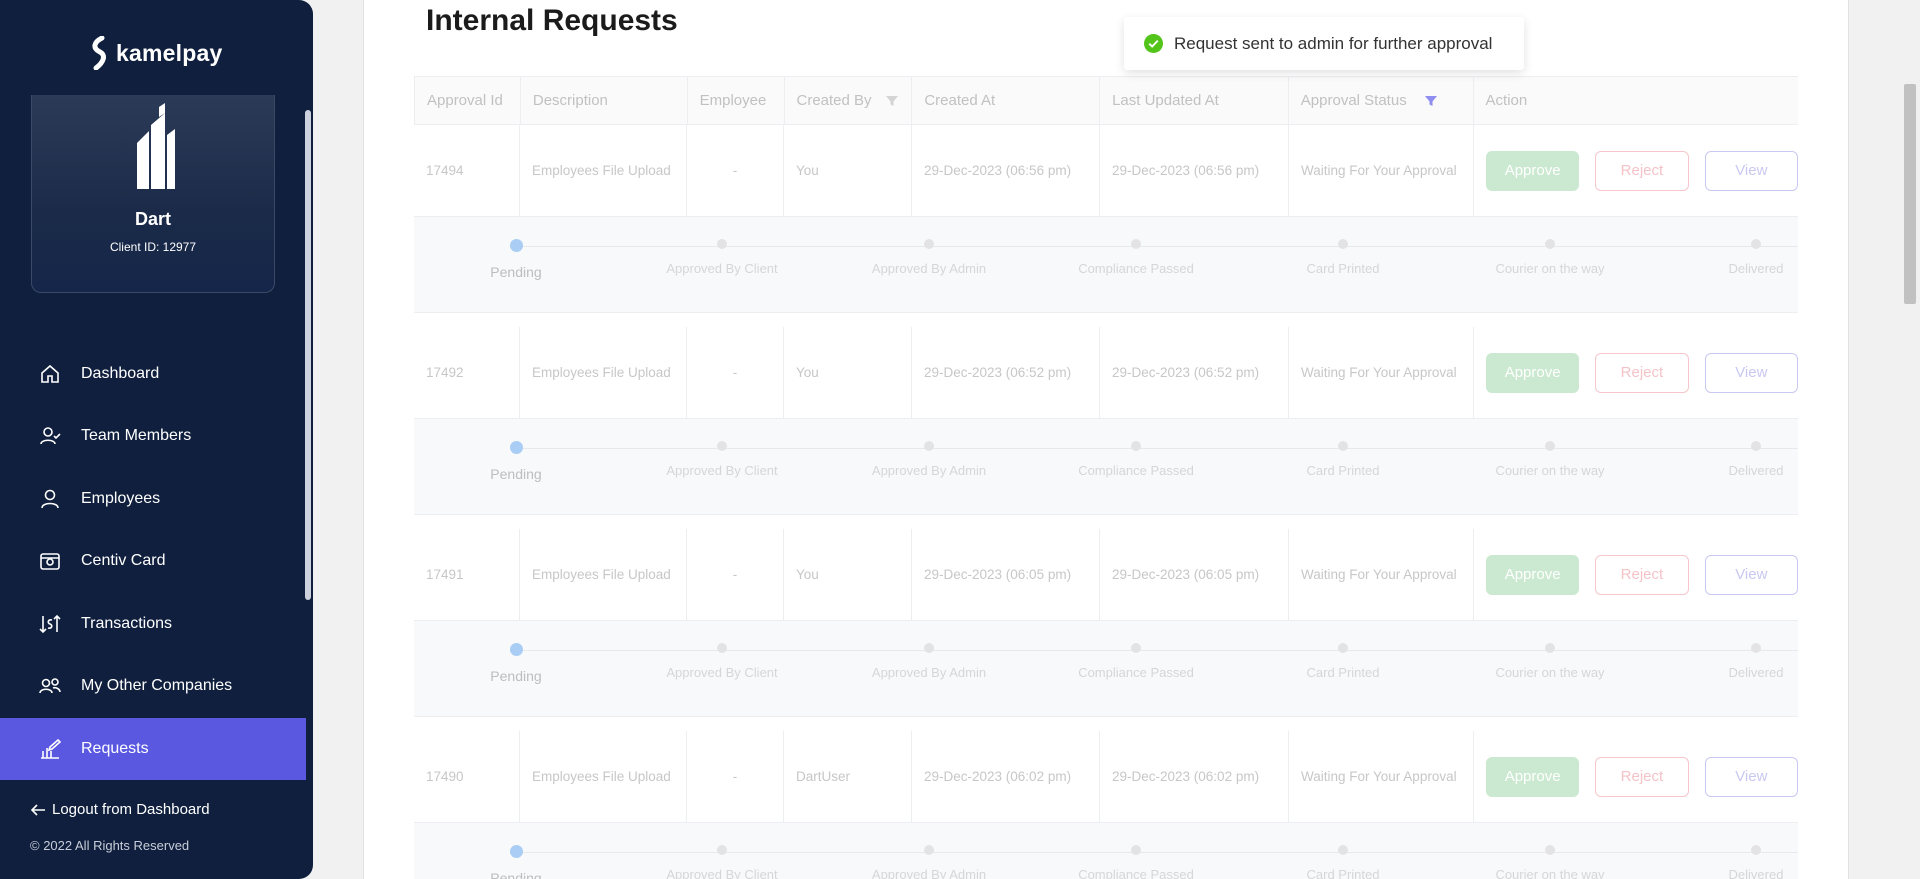  Describe the element at coordinates (153, 247) in the screenshot. I see `client-id: Client ID: 12977` at that location.